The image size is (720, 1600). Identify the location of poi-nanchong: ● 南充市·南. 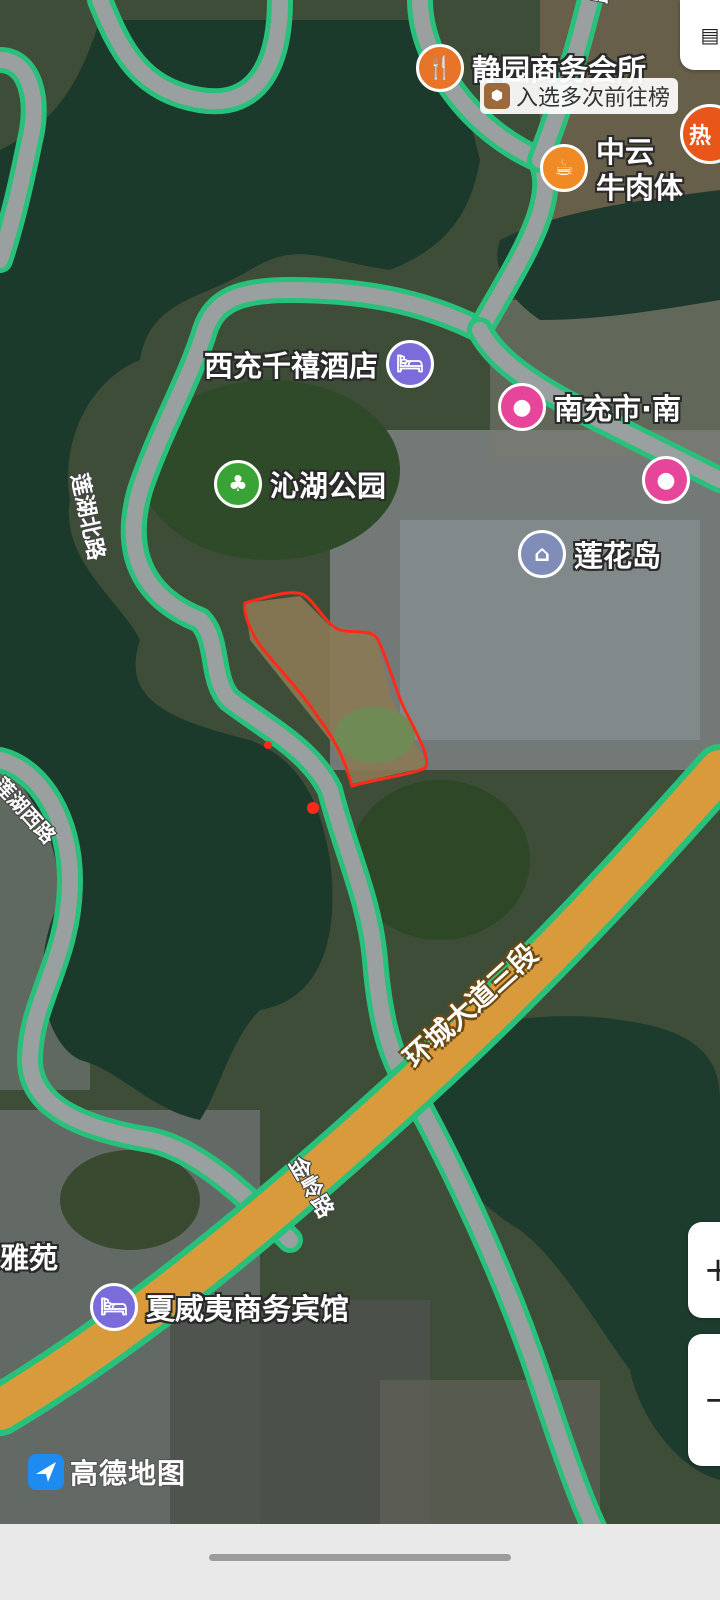
(589, 407).